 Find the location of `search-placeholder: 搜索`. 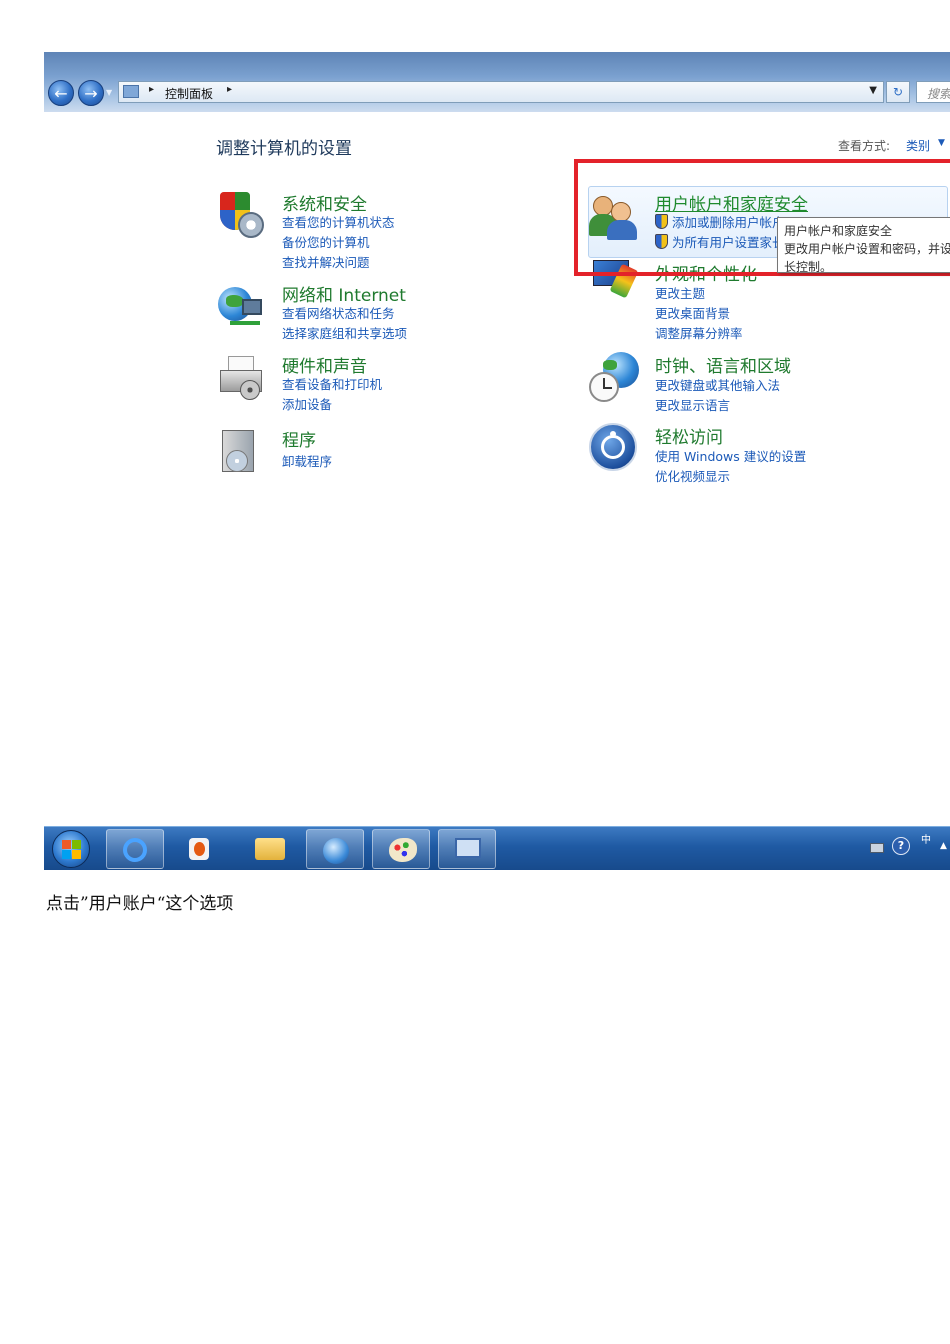

search-placeholder: 搜索 is located at coordinates (938, 94).